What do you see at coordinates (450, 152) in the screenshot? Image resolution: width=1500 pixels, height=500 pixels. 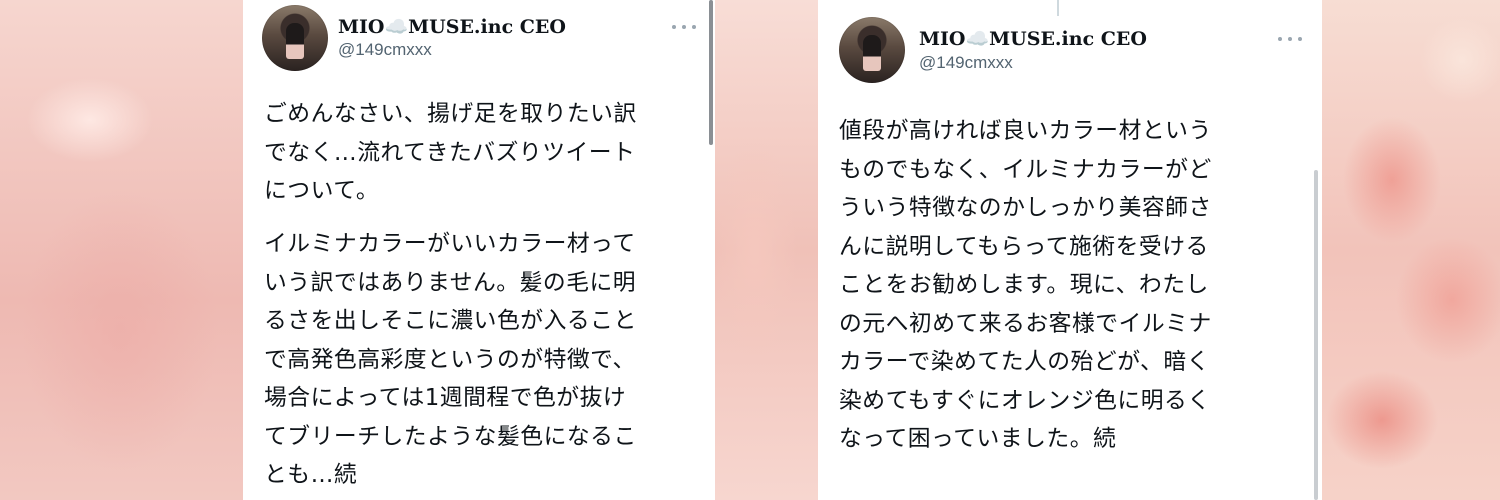 I see `tweet-text-paragraph: ごめんなさい、揚げ足を取りたい訳 でなく…流れてきたバズりツイート について。` at bounding box center [450, 152].